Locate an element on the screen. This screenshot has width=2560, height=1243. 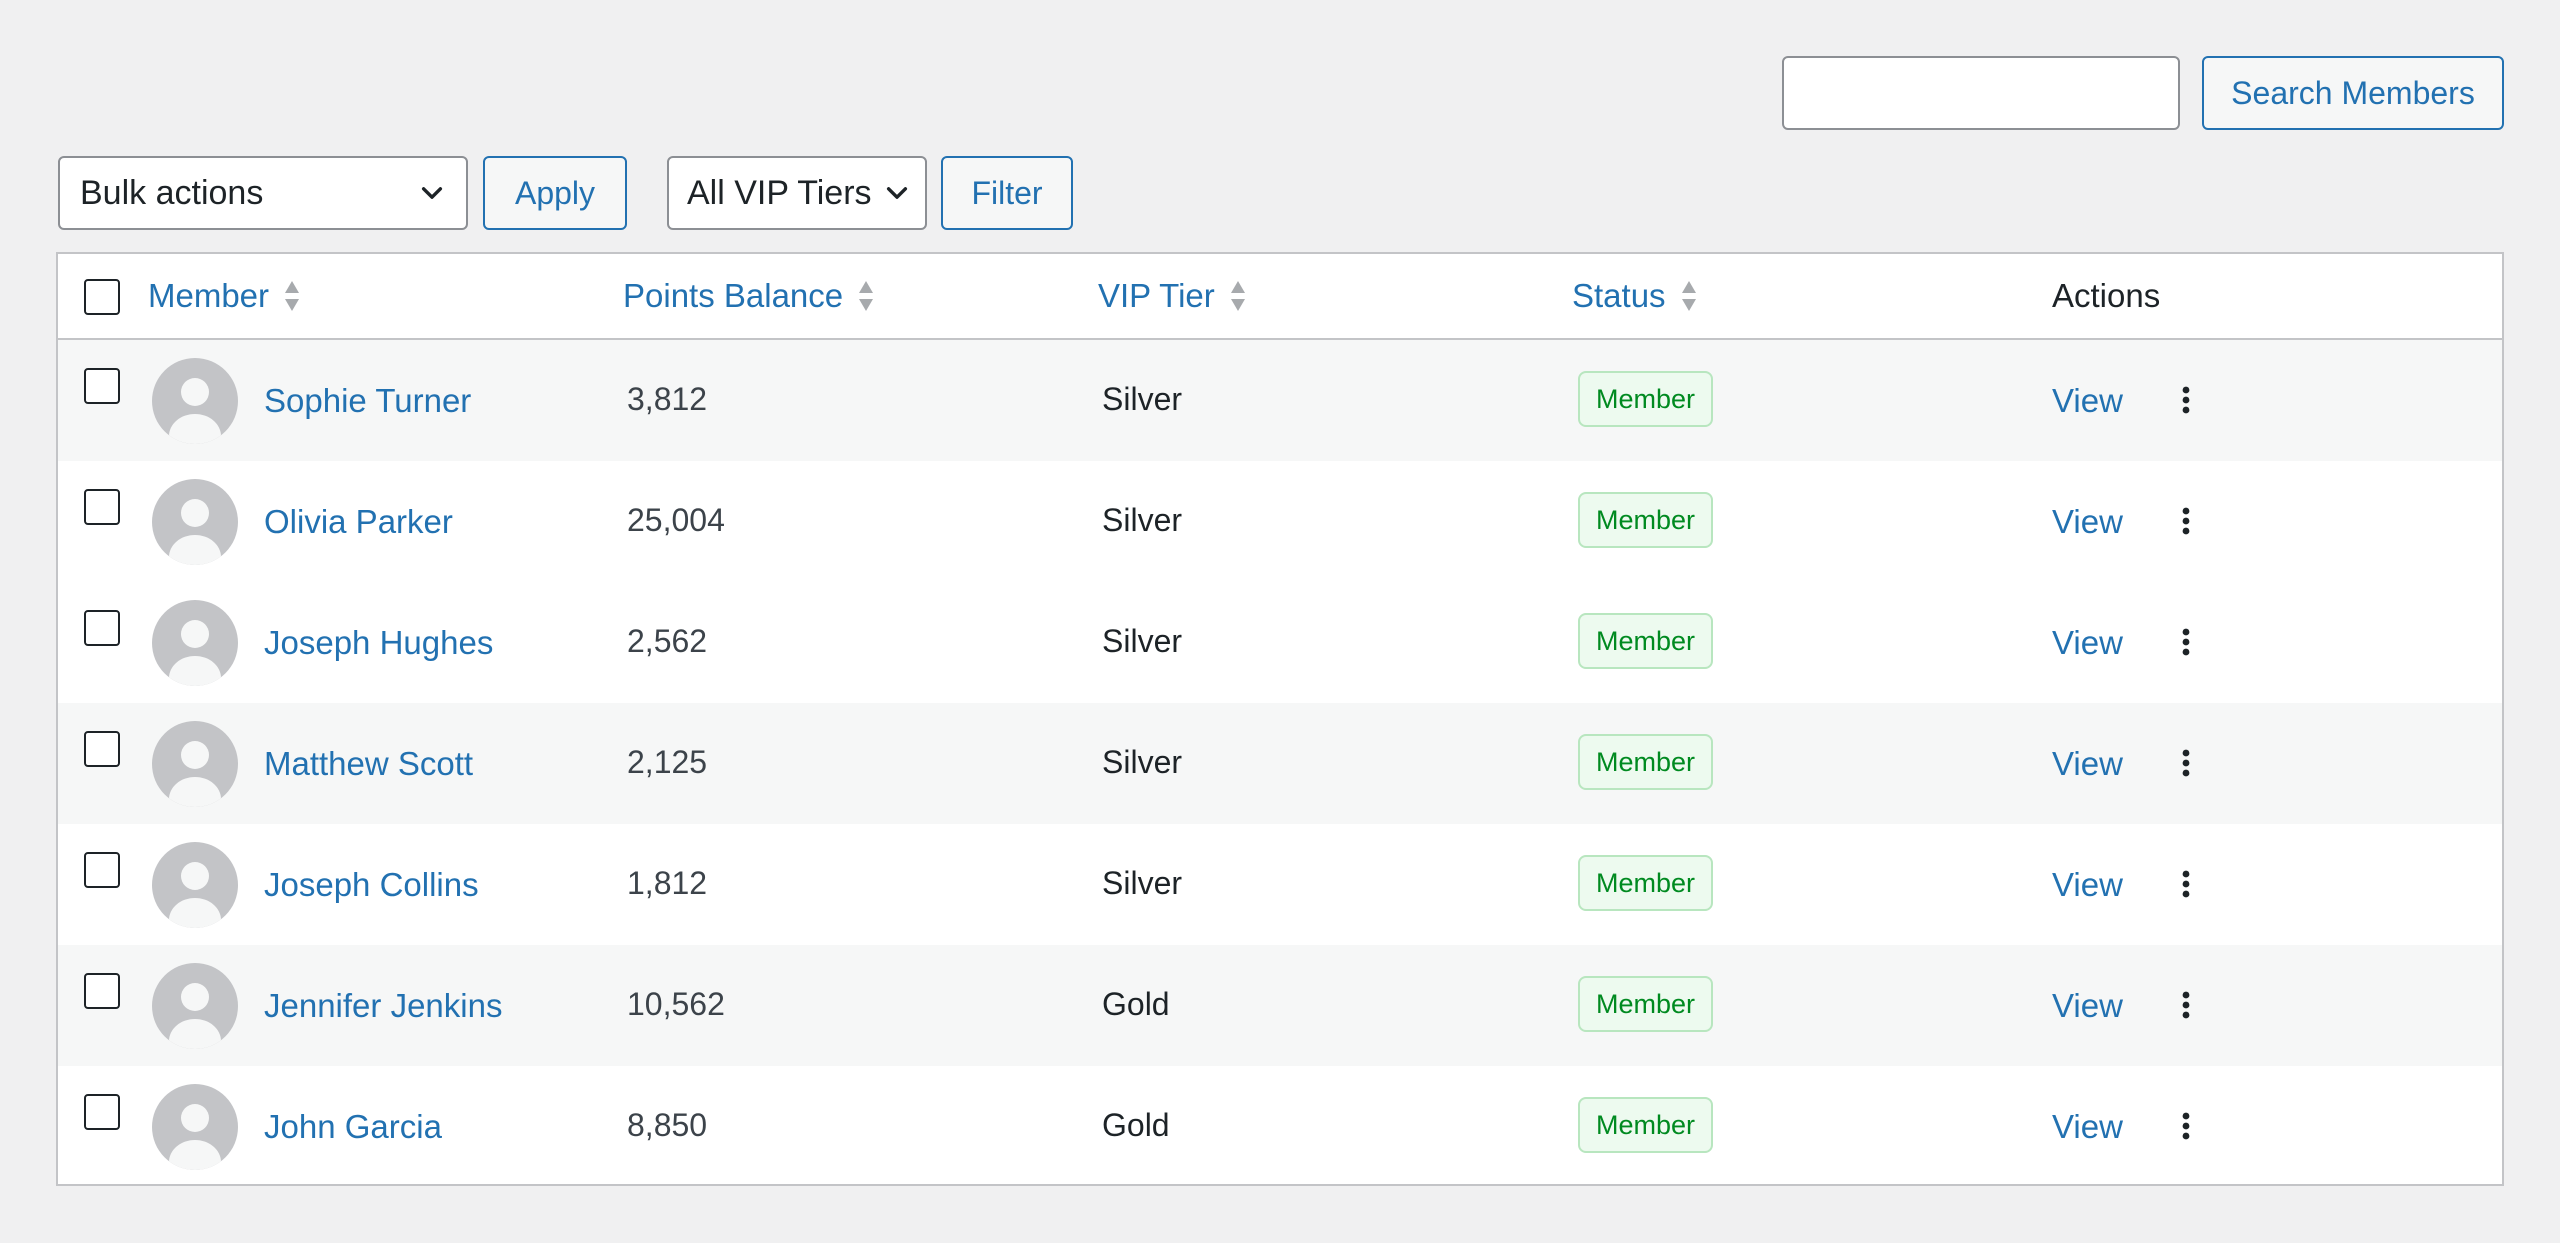
points-balance: 3,812 is located at coordinates (667, 399).